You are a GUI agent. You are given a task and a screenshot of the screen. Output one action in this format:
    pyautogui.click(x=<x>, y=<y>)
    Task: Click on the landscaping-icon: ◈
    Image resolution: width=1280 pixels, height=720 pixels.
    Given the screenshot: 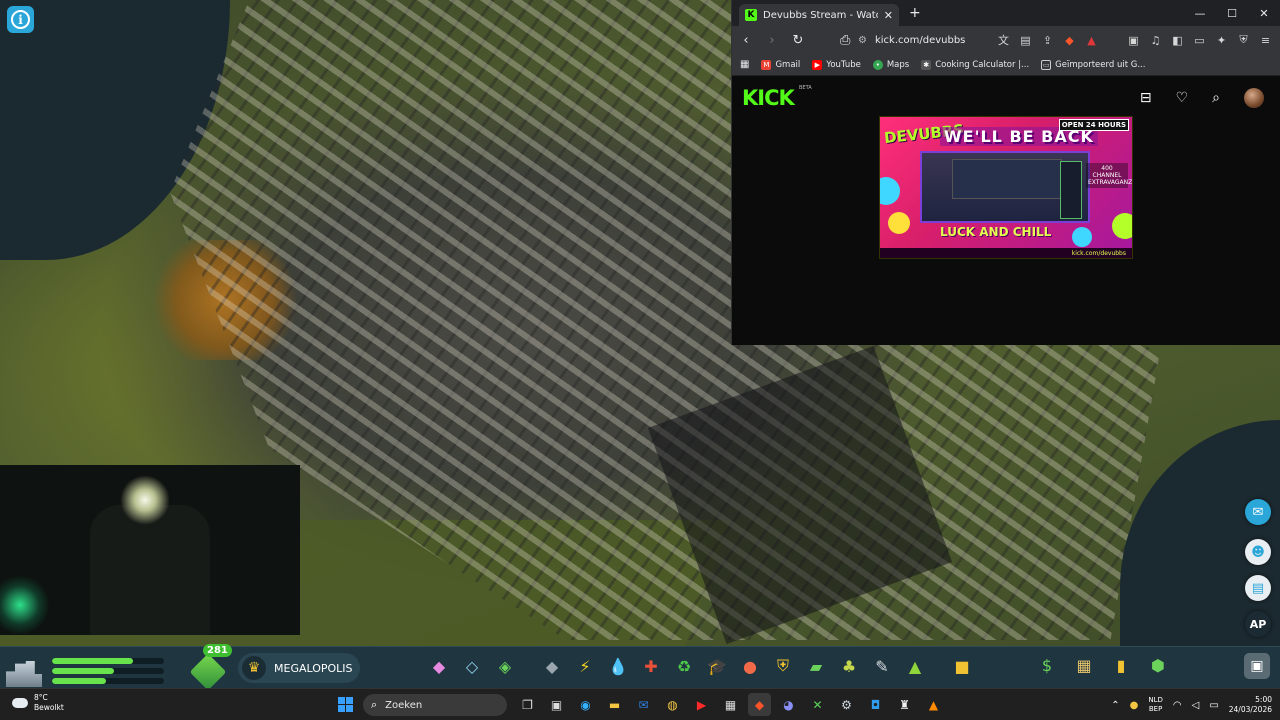 What is the action you would take?
    pyautogui.click(x=505, y=666)
    